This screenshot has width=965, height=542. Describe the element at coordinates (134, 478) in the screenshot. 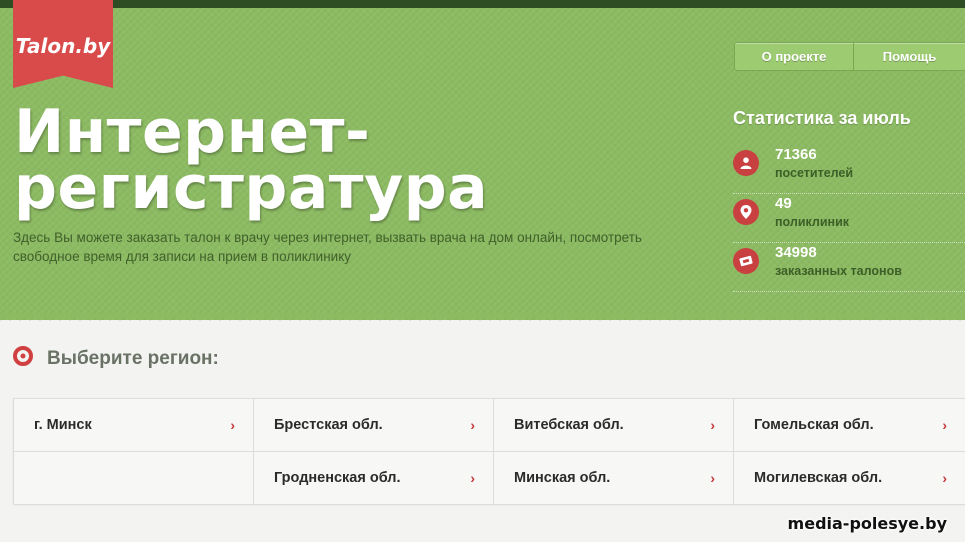

I see `region-empty-cell` at that location.